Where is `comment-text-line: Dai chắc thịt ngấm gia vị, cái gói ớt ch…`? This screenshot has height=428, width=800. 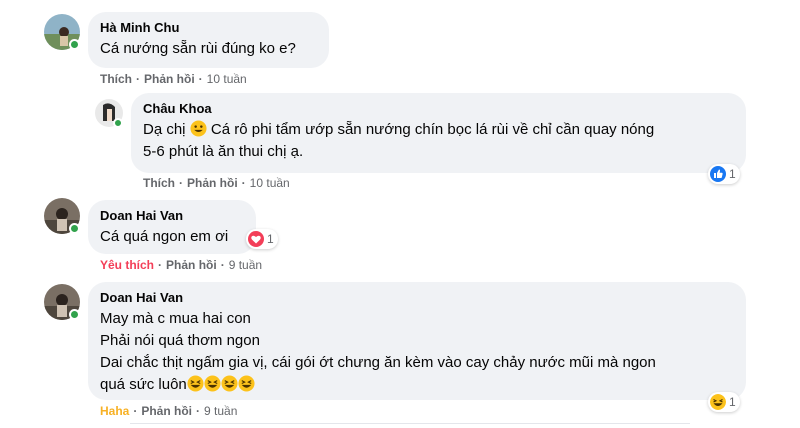 comment-text-line: Dai chắc thịt ngấm gia vị, cái gói ớt ch… is located at coordinates (378, 362).